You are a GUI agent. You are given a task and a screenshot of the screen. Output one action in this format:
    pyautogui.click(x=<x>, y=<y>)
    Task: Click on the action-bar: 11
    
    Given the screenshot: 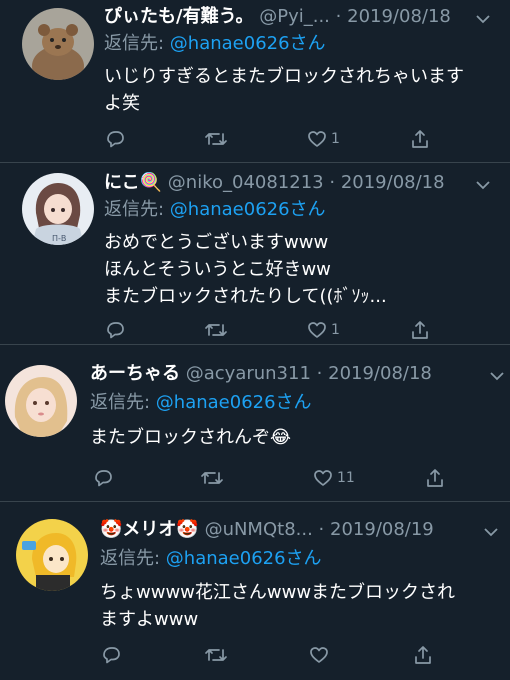 What is the action you would take?
    pyautogui.click(x=297, y=478)
    